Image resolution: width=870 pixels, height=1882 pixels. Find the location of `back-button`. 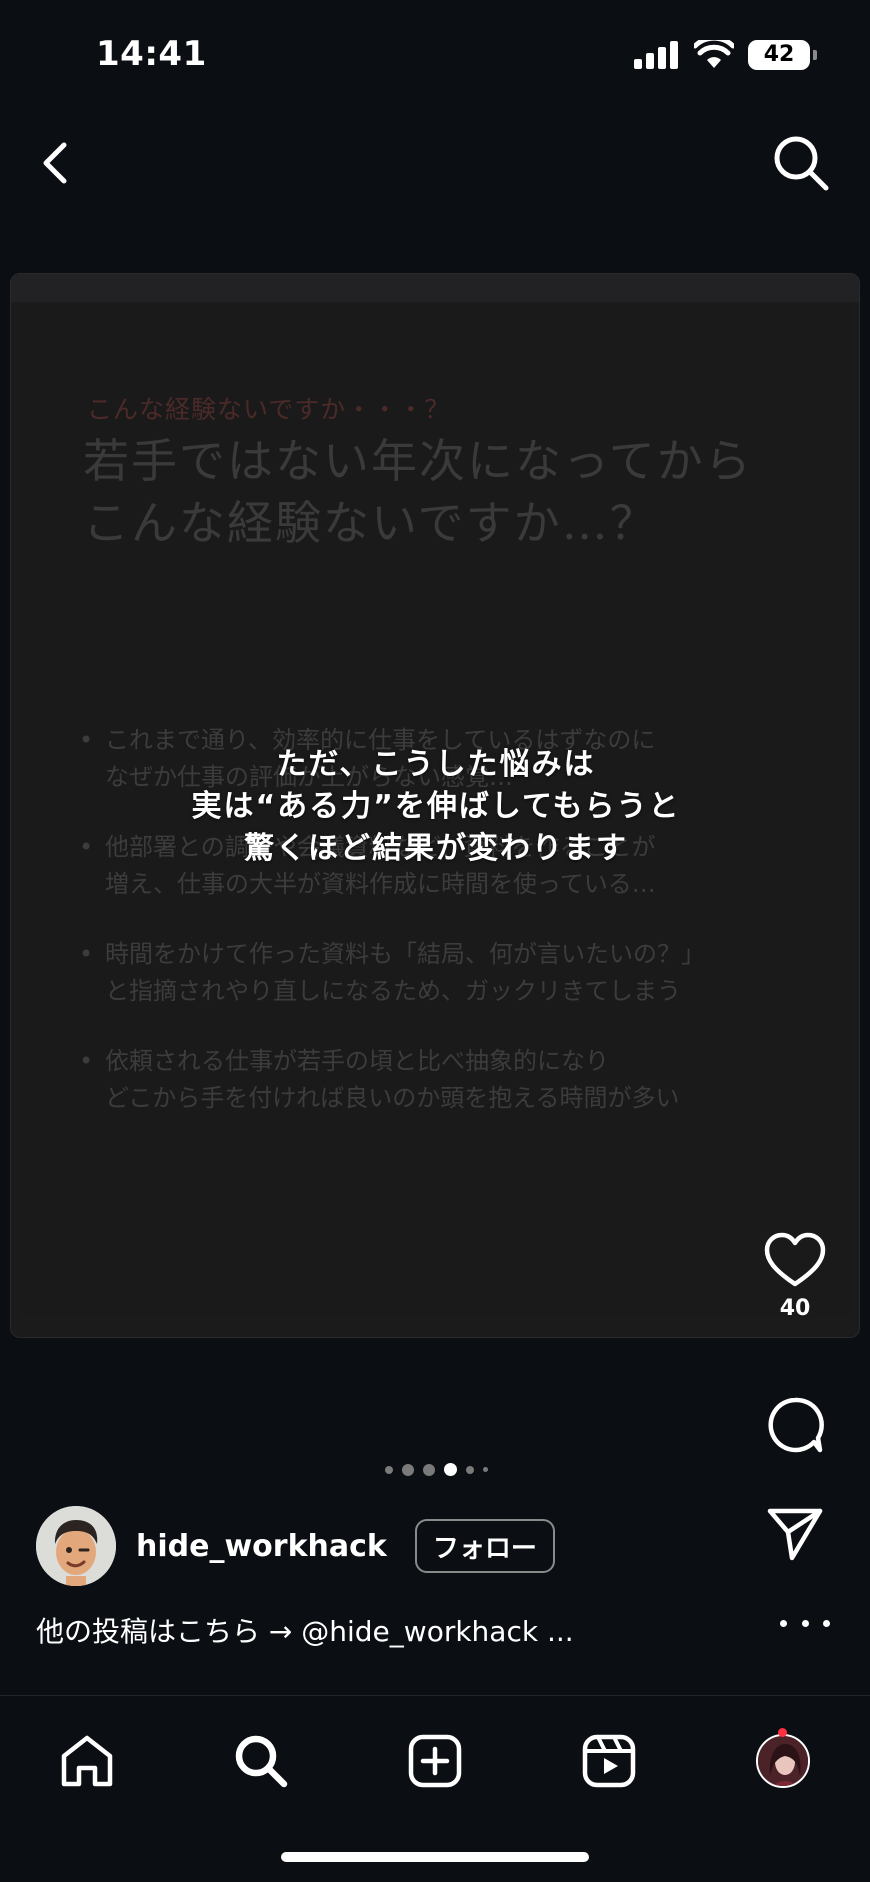

back-button is located at coordinates (60, 163).